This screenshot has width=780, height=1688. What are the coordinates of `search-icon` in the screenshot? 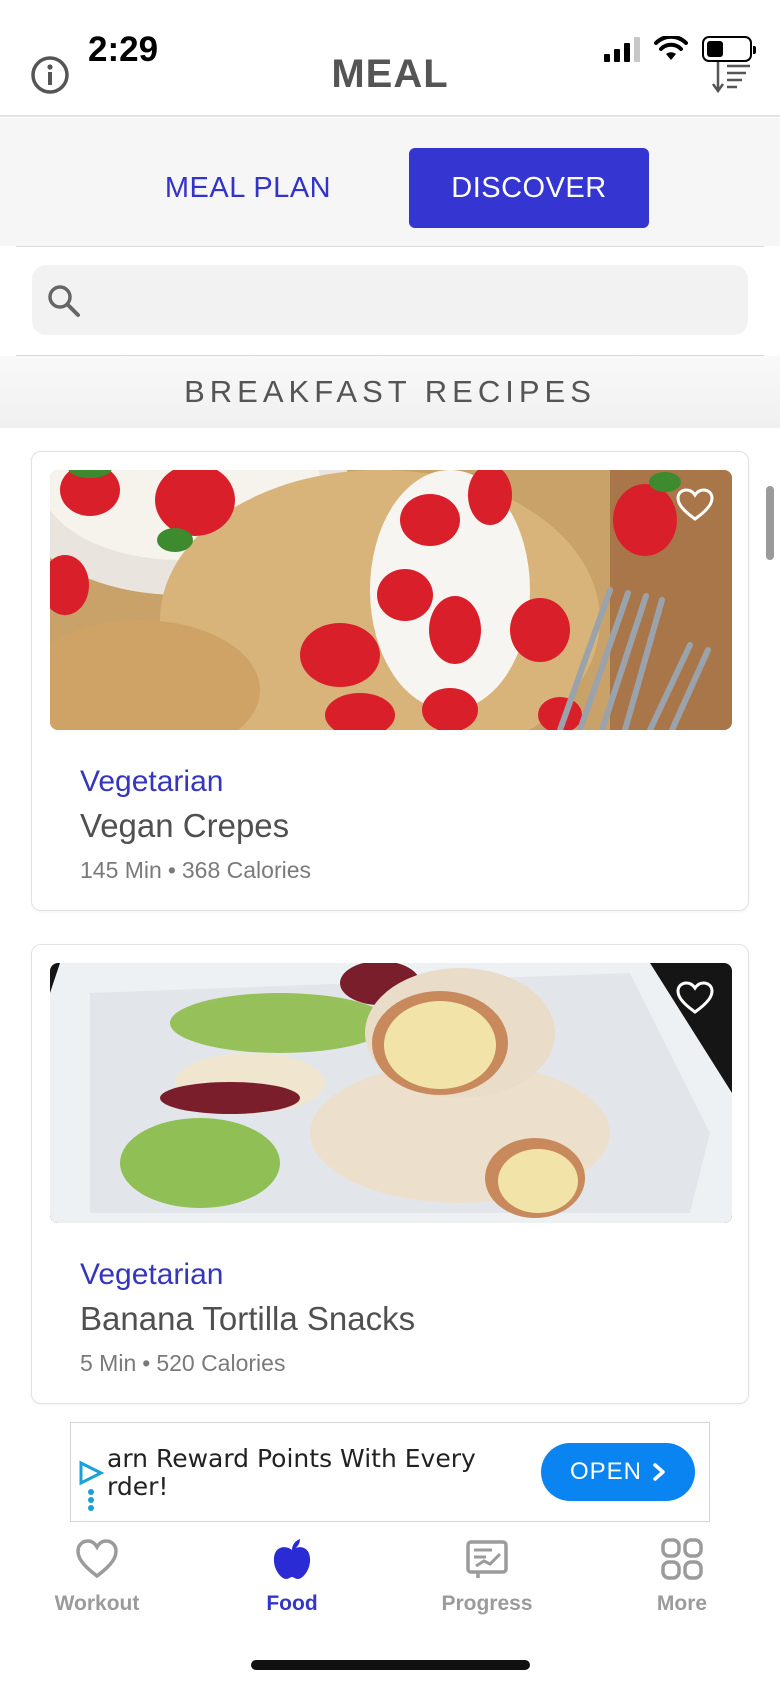 It's located at (64, 301).